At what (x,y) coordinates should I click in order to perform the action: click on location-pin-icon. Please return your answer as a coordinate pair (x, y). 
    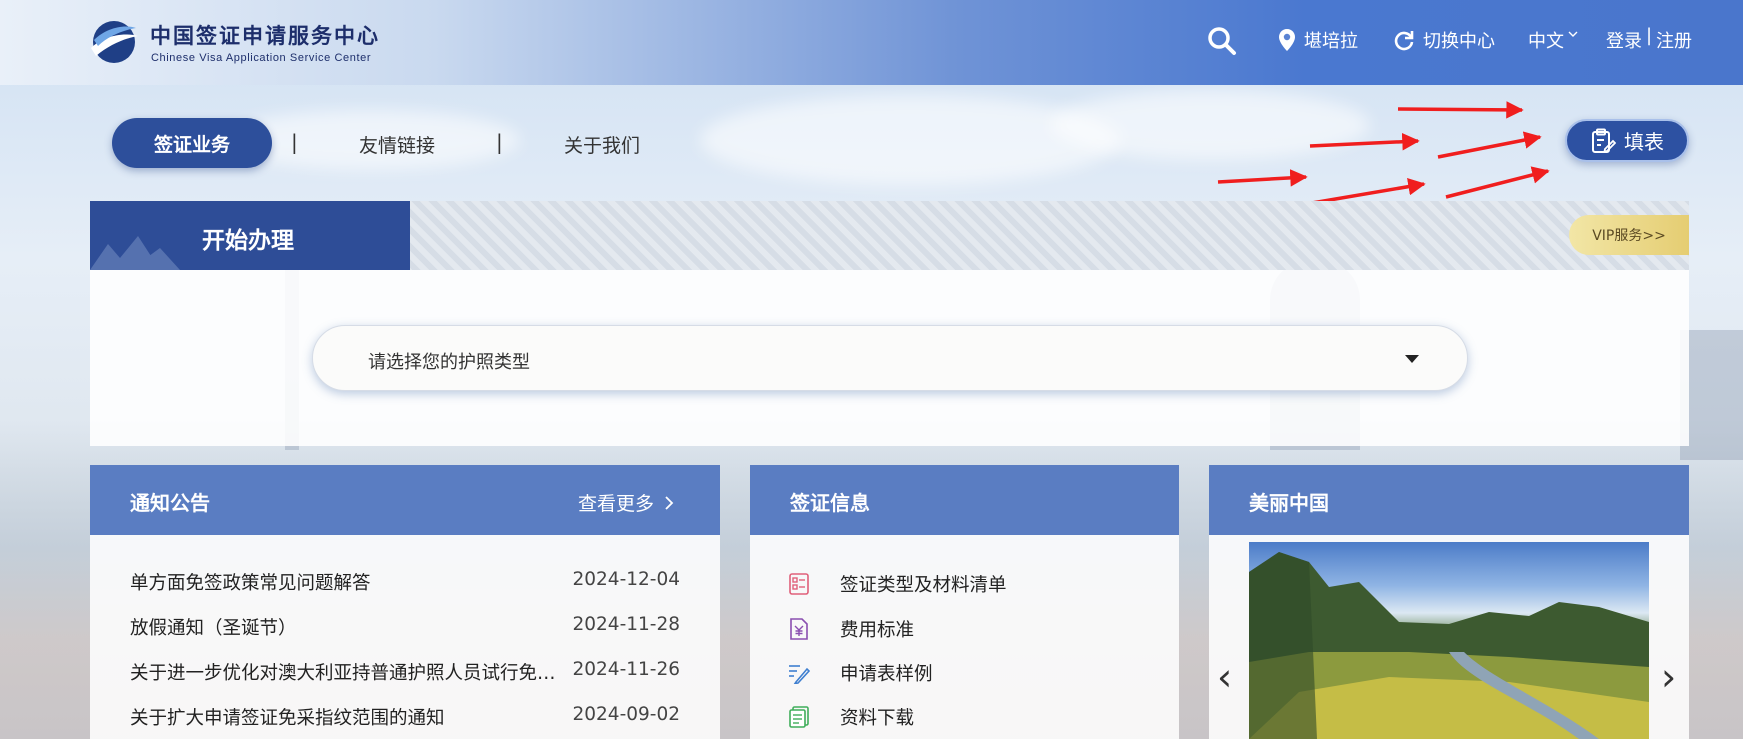
    Looking at the image, I should click on (1287, 40).